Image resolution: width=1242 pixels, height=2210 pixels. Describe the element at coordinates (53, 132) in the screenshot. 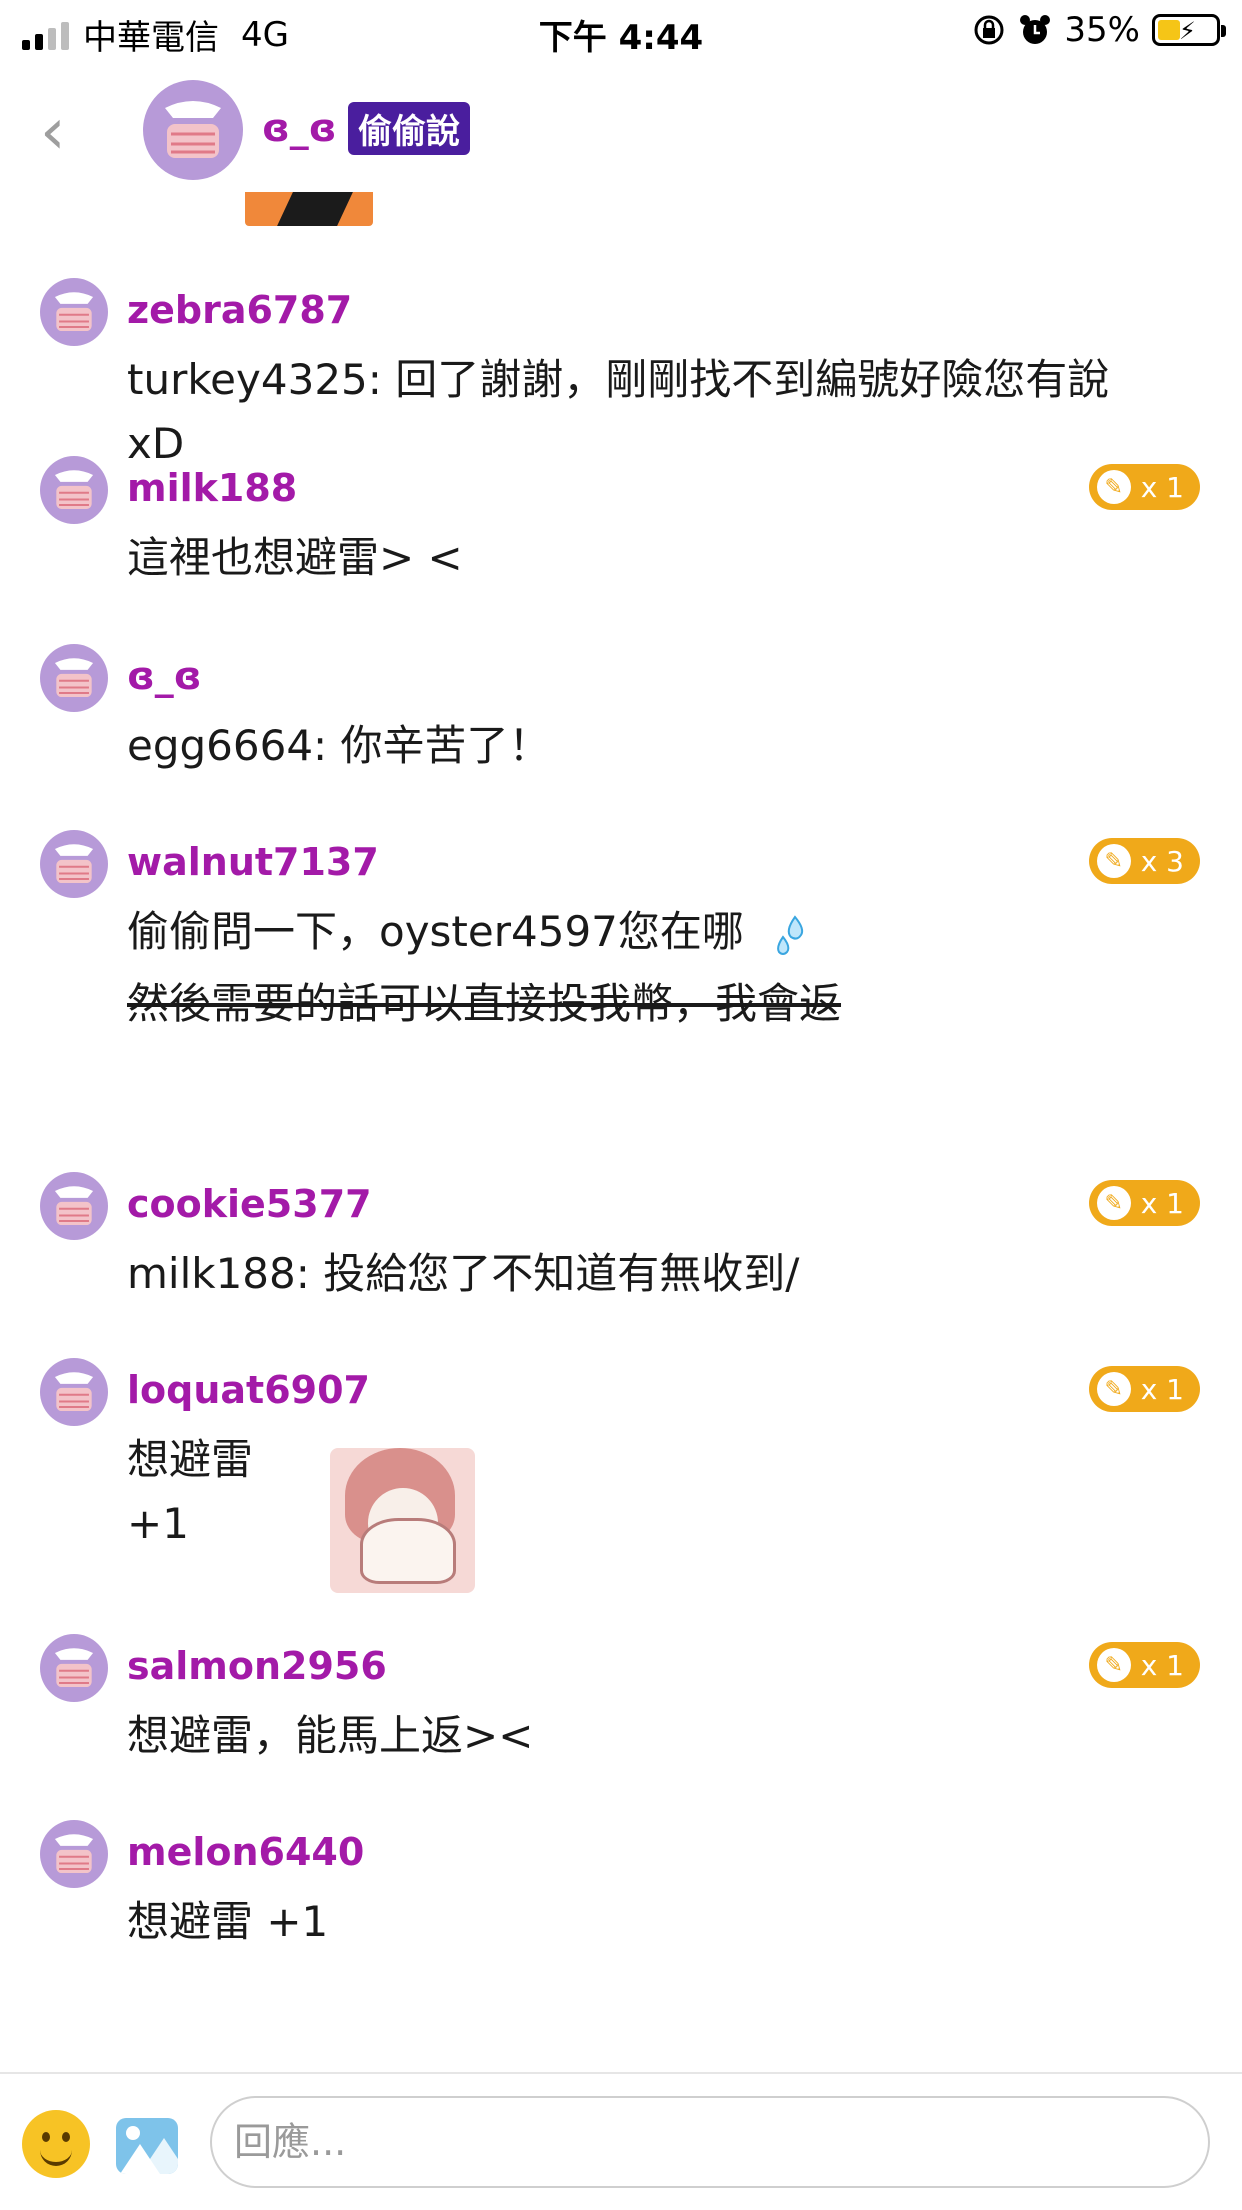

I see `chevron-left-icon: ‹` at that location.